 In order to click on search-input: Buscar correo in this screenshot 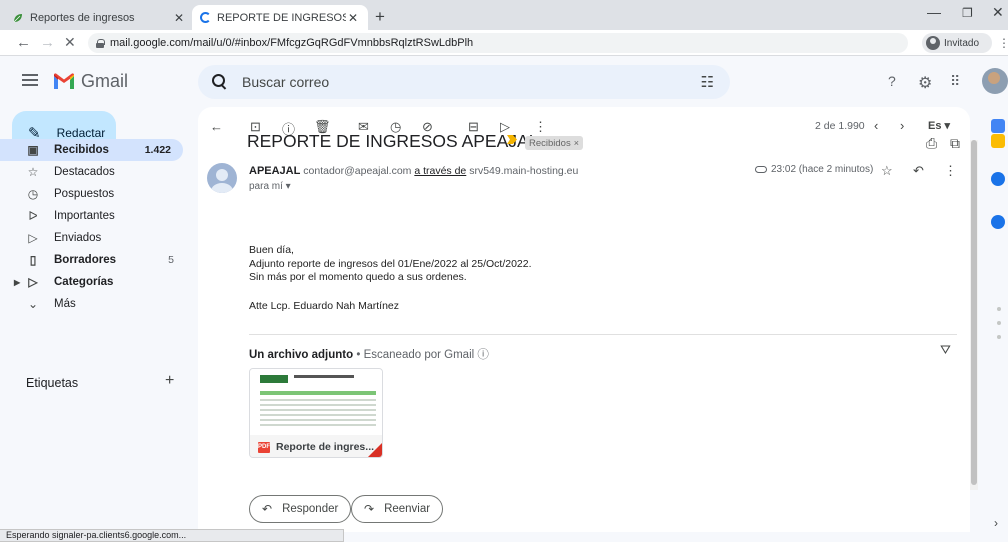, I will do `click(285, 82)`.